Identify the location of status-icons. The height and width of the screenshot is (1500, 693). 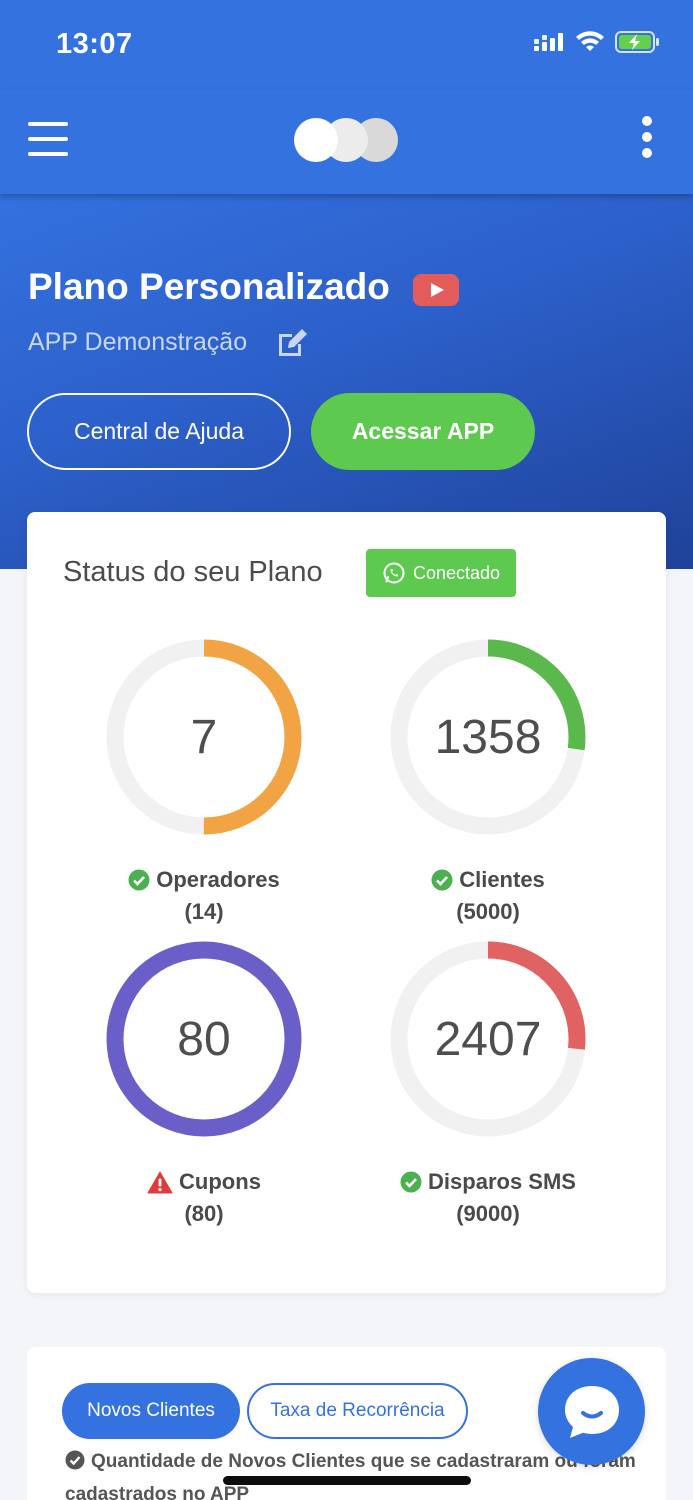
(597, 42).